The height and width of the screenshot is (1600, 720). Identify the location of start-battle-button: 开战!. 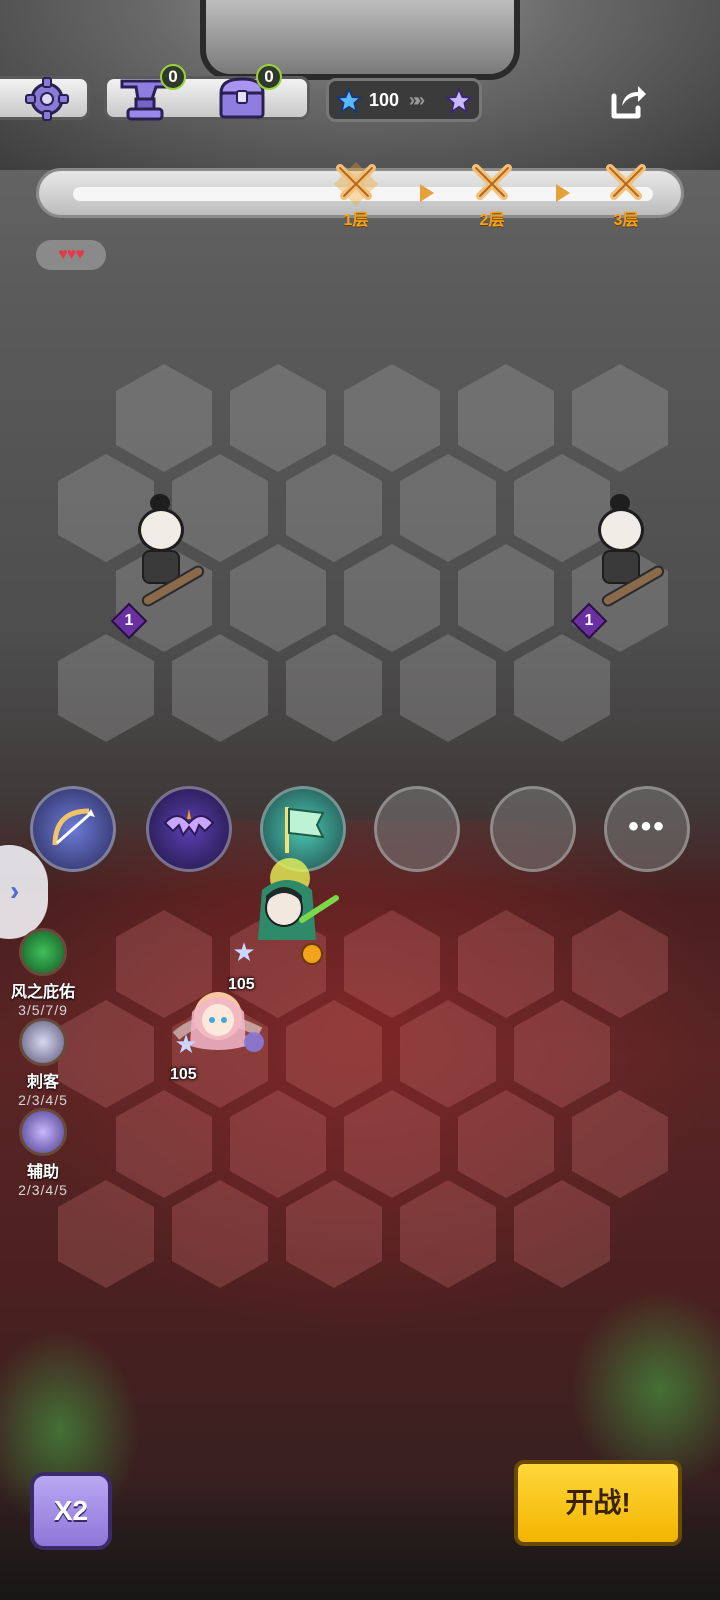
(598, 1503).